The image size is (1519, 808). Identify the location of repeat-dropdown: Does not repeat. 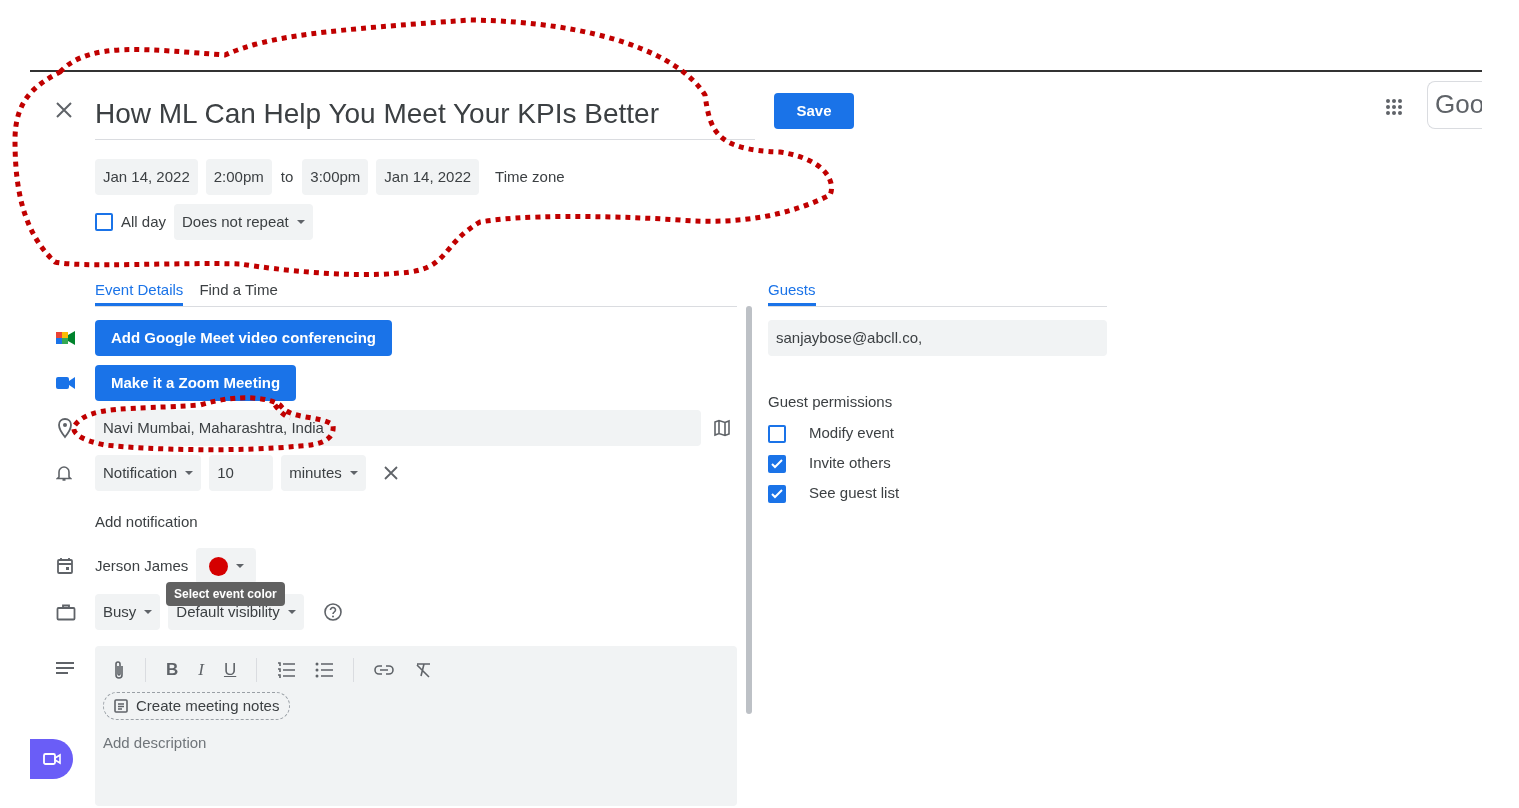
(243, 222).